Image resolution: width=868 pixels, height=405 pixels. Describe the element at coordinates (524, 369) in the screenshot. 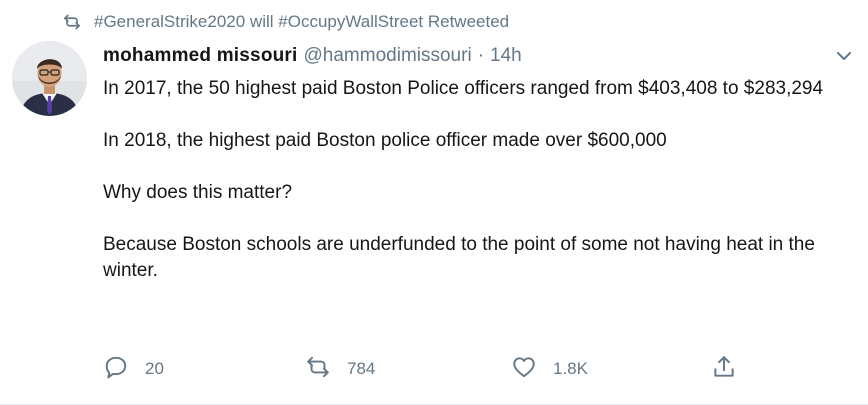

I see `heart-icon` at that location.